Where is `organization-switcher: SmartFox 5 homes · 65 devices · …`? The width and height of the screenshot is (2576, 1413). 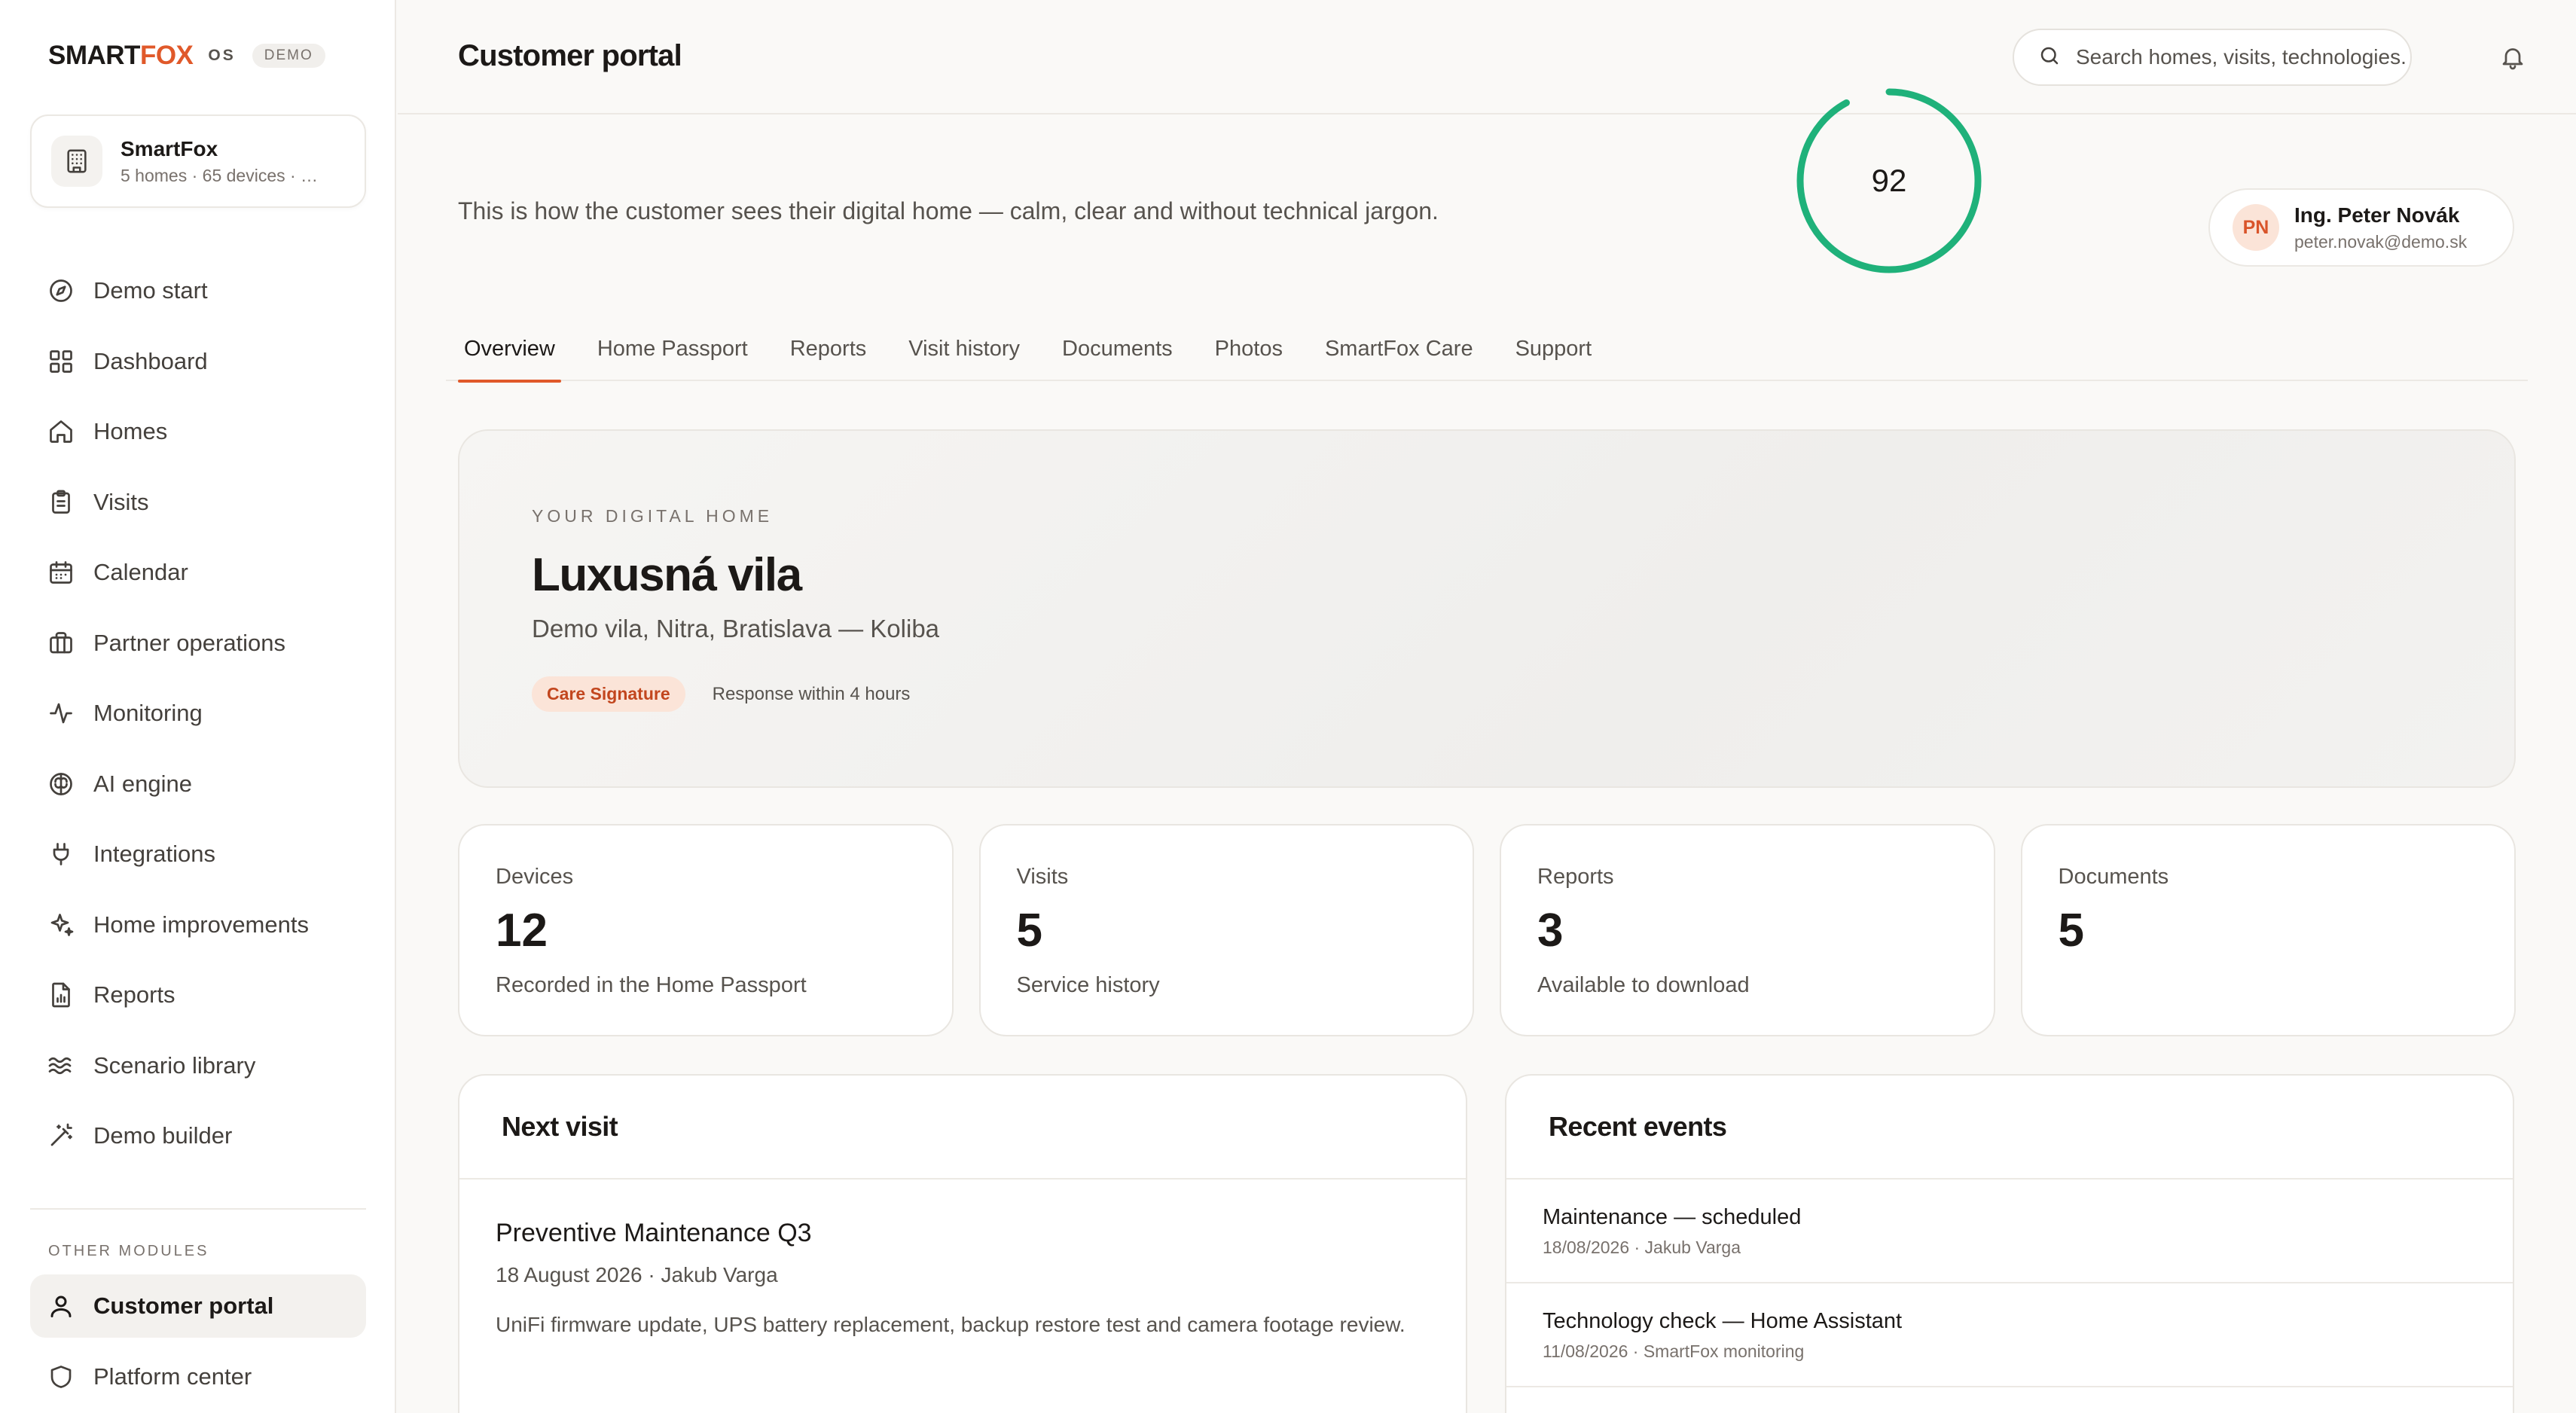
organization-switcher: SmartFox 5 homes · 65 devices · … is located at coordinates (198, 161).